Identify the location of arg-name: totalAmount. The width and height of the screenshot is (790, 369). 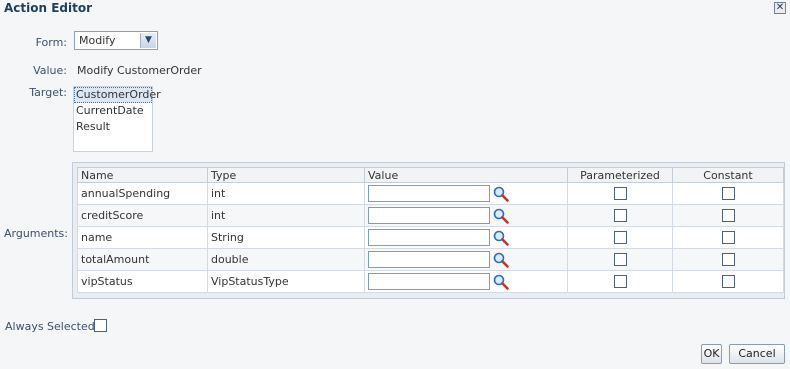
(142, 259).